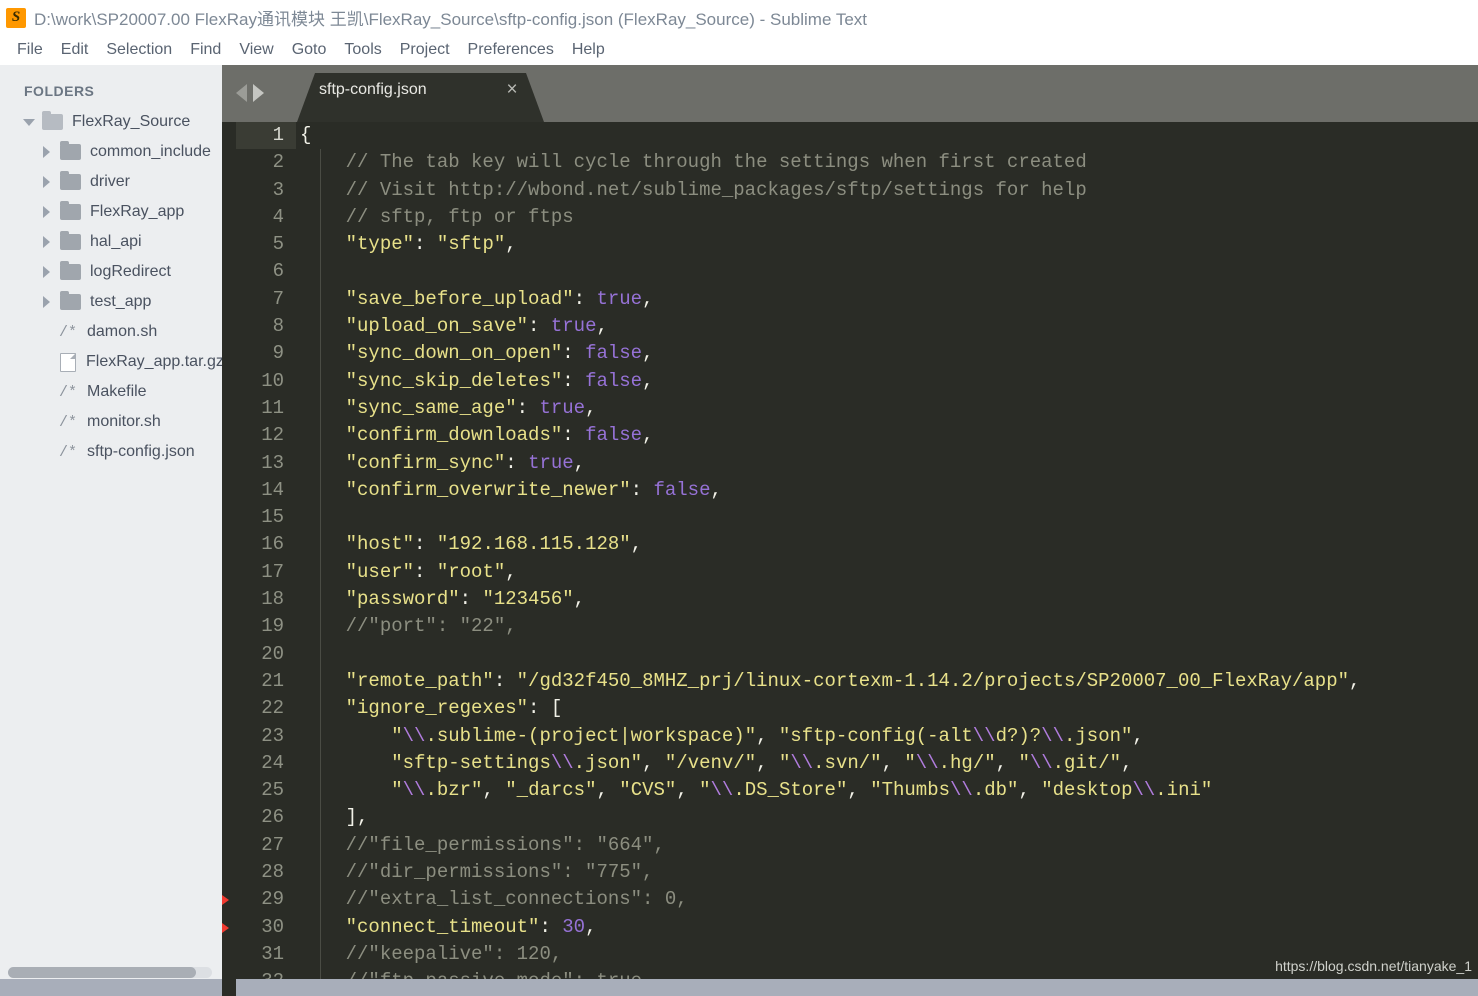 The width and height of the screenshot is (1478, 996). What do you see at coordinates (70, 270) in the screenshot?
I see `folder-icon` at bounding box center [70, 270].